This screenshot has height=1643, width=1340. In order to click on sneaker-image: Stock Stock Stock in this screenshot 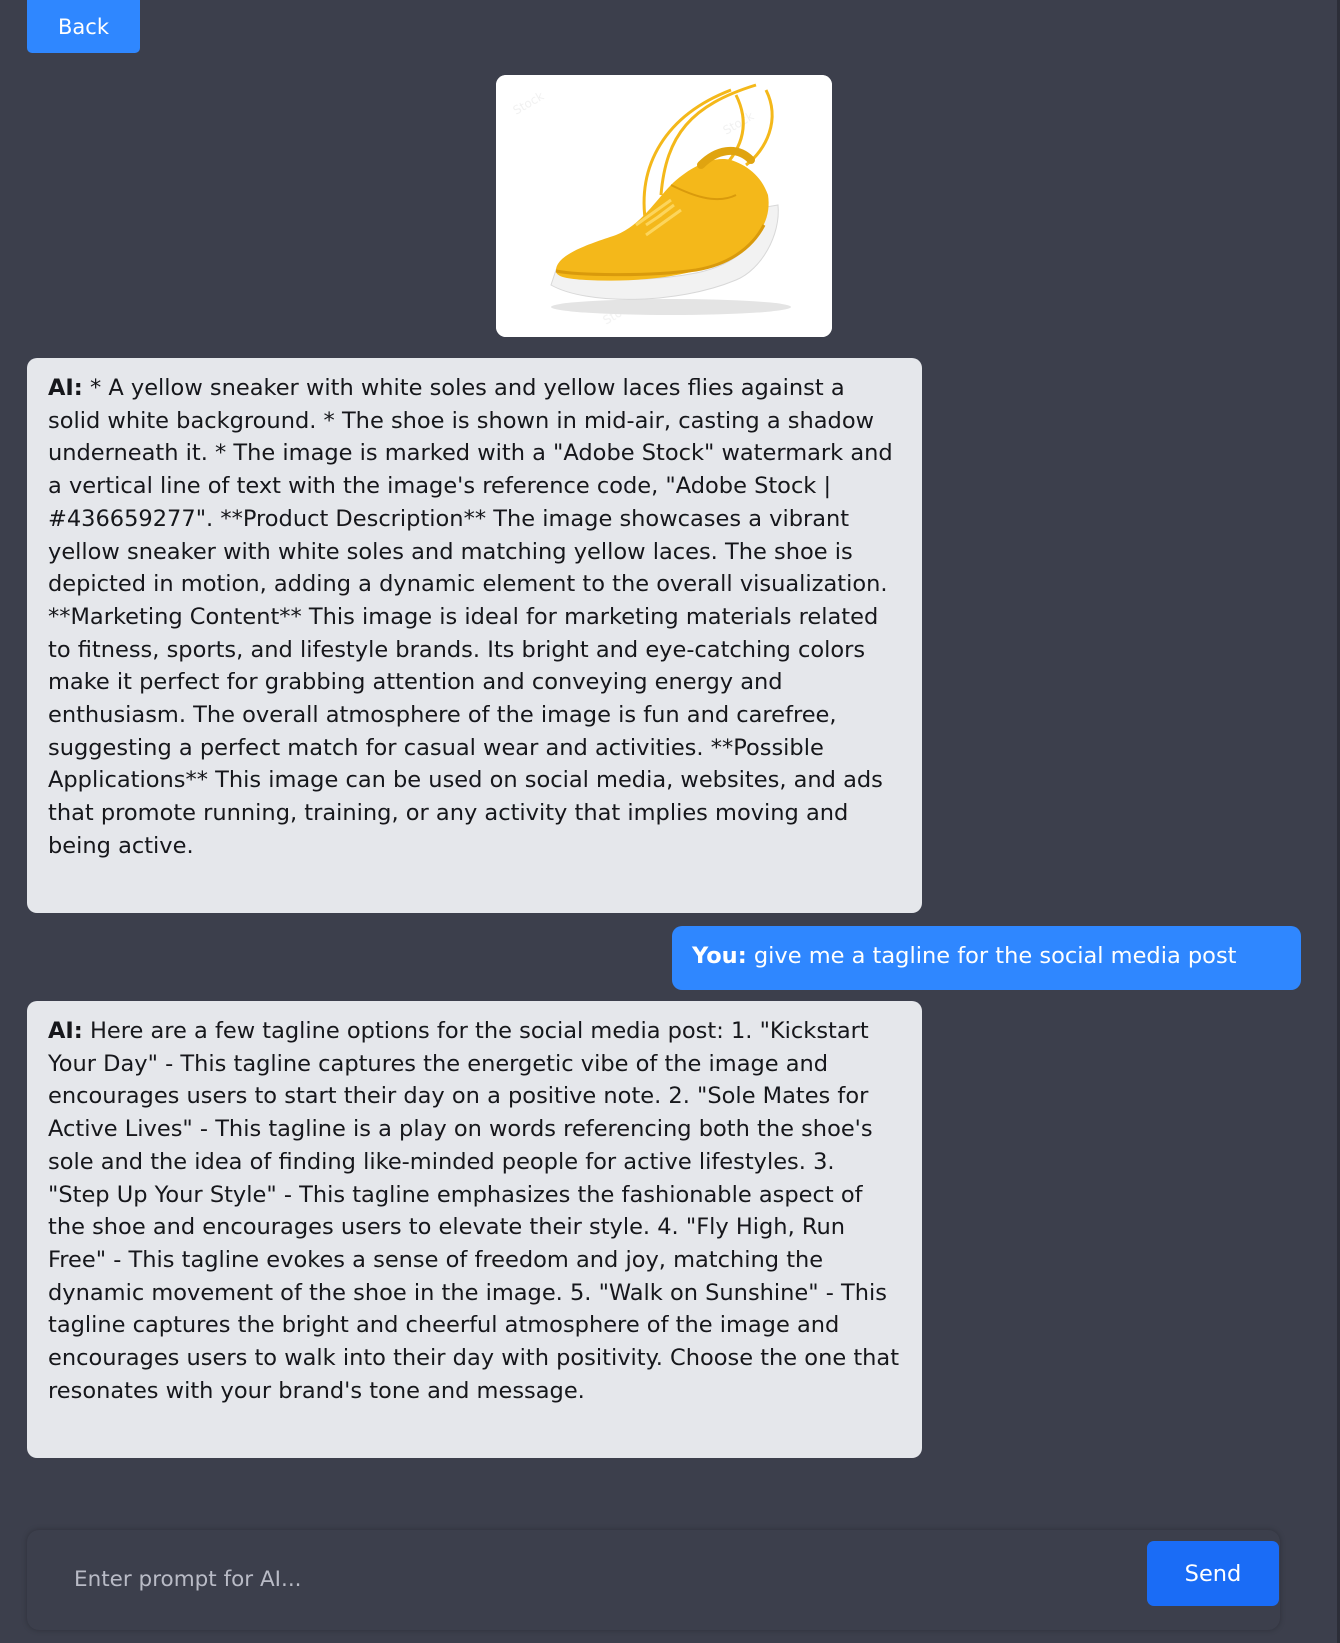, I will do `click(664, 206)`.